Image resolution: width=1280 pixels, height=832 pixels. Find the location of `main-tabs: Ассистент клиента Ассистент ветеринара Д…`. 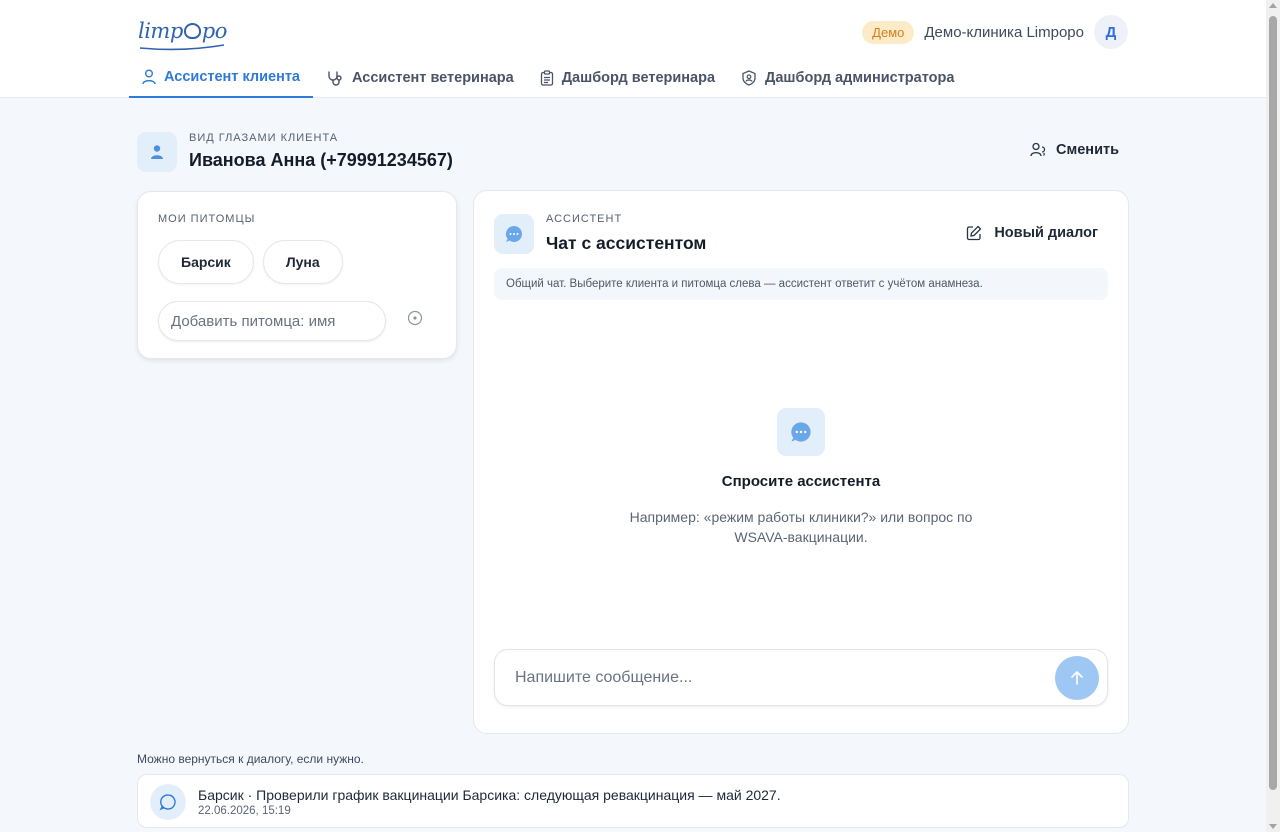

main-tabs: Ассистент клиента Ассистент ветеринара Д… is located at coordinates (548, 78).